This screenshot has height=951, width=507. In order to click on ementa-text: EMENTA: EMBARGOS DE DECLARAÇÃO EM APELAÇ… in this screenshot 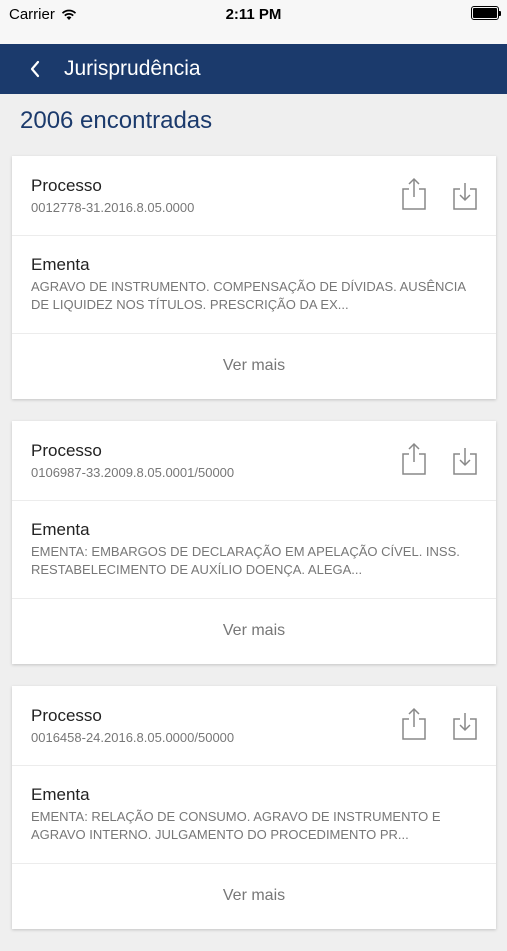, I will do `click(245, 560)`.